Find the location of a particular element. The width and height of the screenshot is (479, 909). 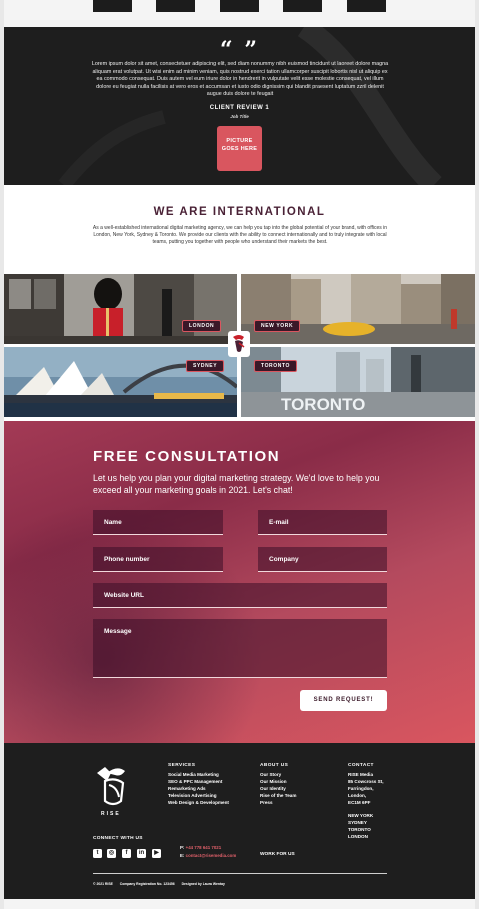

footer-link-our-mission: Our Mission is located at coordinates (278, 781).